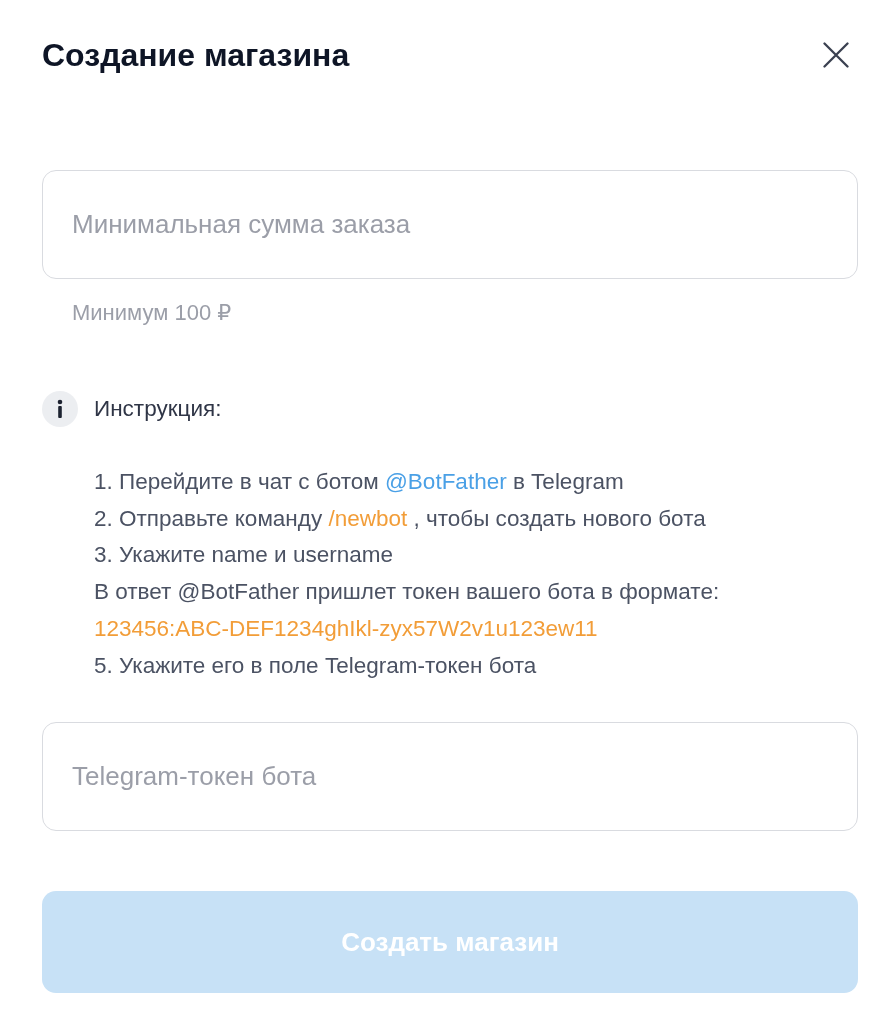 Image resolution: width=896 pixels, height=1024 pixels. What do you see at coordinates (446, 481) in the screenshot?
I see `botfather-link: @BotFather` at bounding box center [446, 481].